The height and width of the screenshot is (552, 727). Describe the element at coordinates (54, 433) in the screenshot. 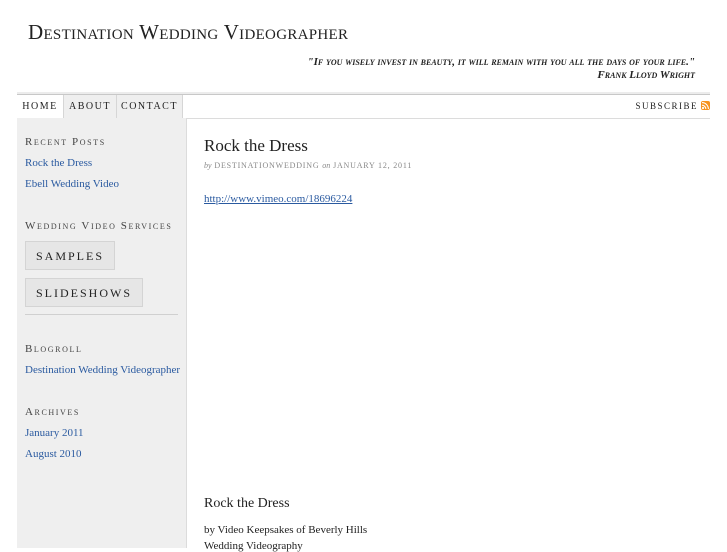

I see `archive-link: January 2011` at that location.